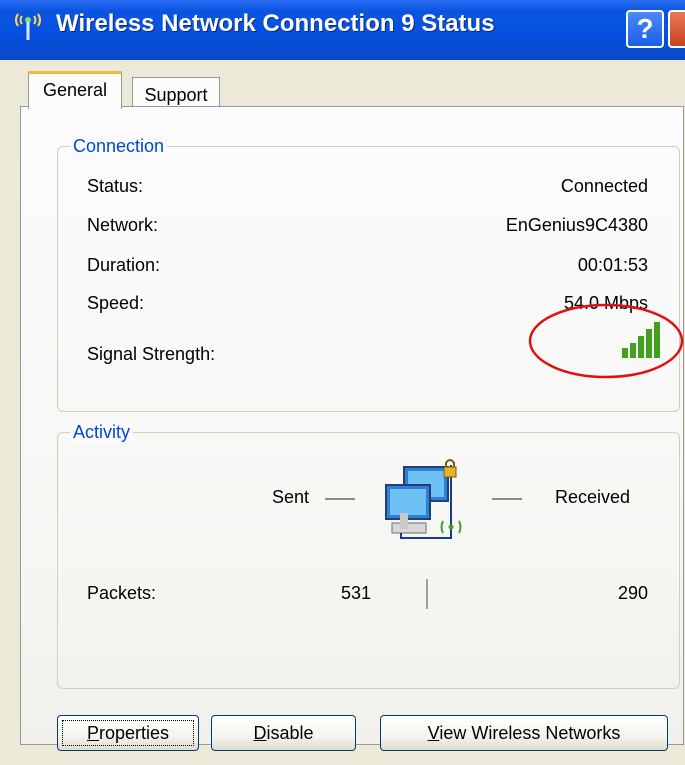  What do you see at coordinates (507, 499) in the screenshot?
I see `received-line` at bounding box center [507, 499].